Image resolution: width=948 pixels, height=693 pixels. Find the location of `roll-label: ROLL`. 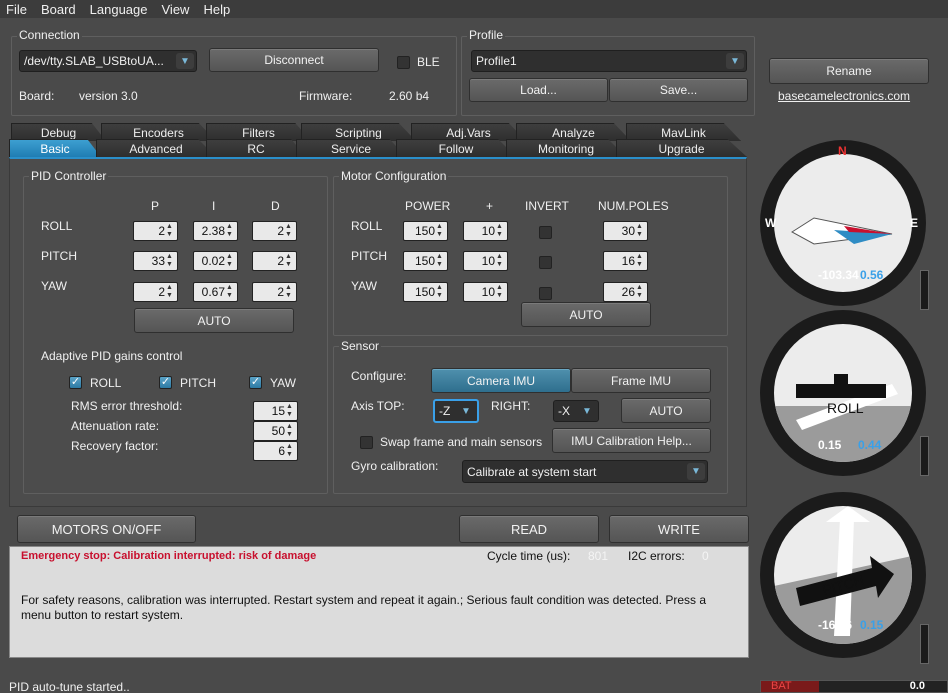

roll-label: ROLL is located at coordinates (845, 408).